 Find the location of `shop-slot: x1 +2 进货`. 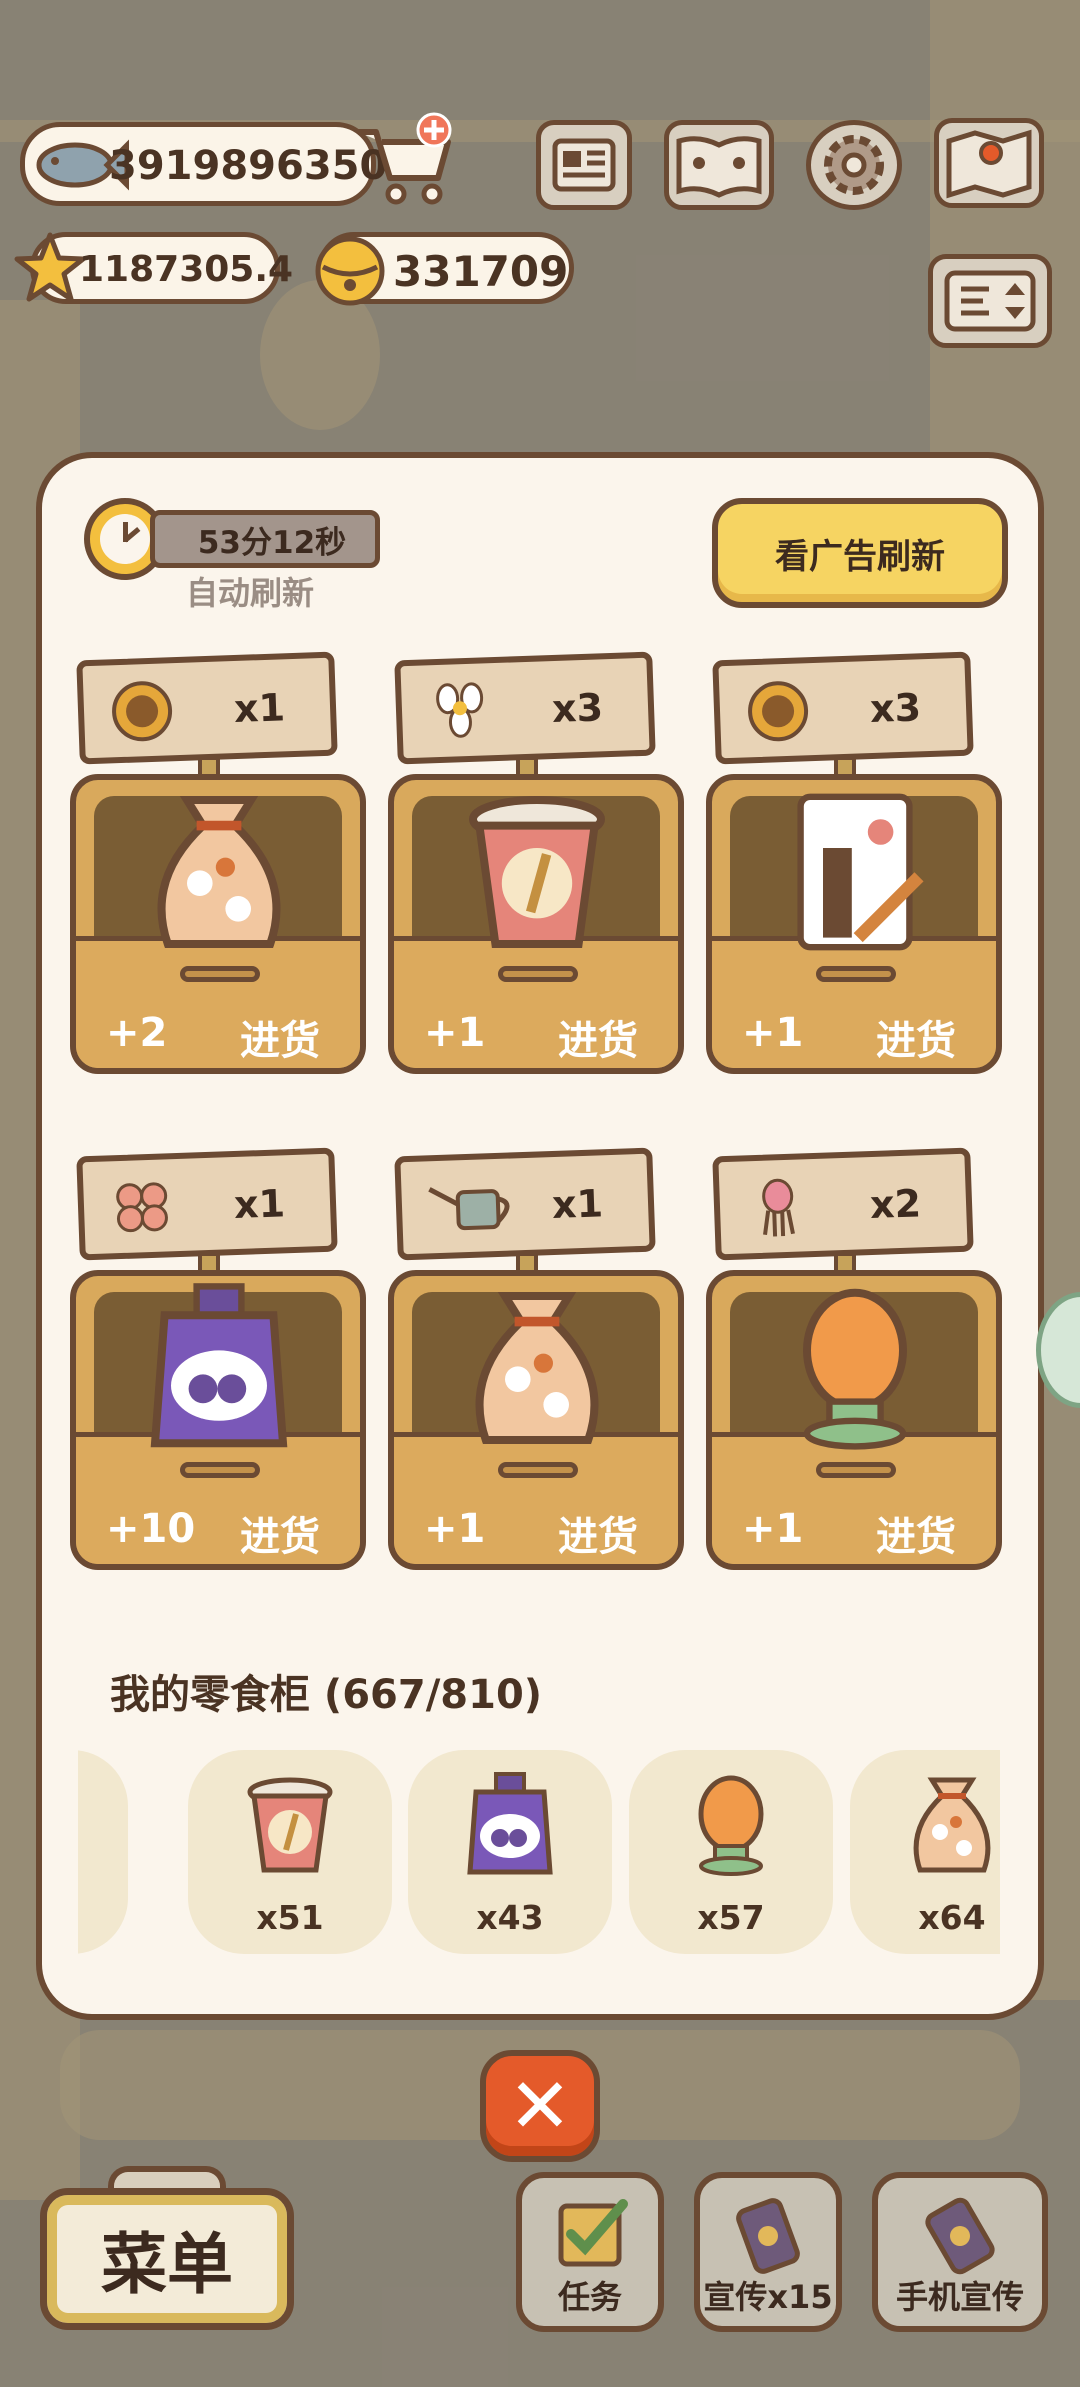

shop-slot: x1 +2 进货 is located at coordinates (220, 873).